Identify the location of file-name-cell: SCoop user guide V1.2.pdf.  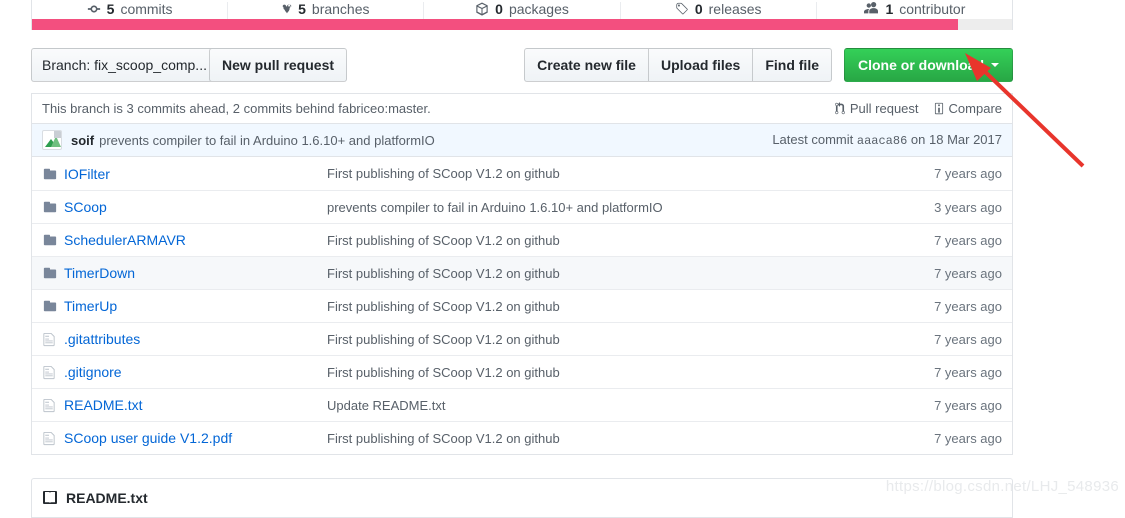
(195, 438).